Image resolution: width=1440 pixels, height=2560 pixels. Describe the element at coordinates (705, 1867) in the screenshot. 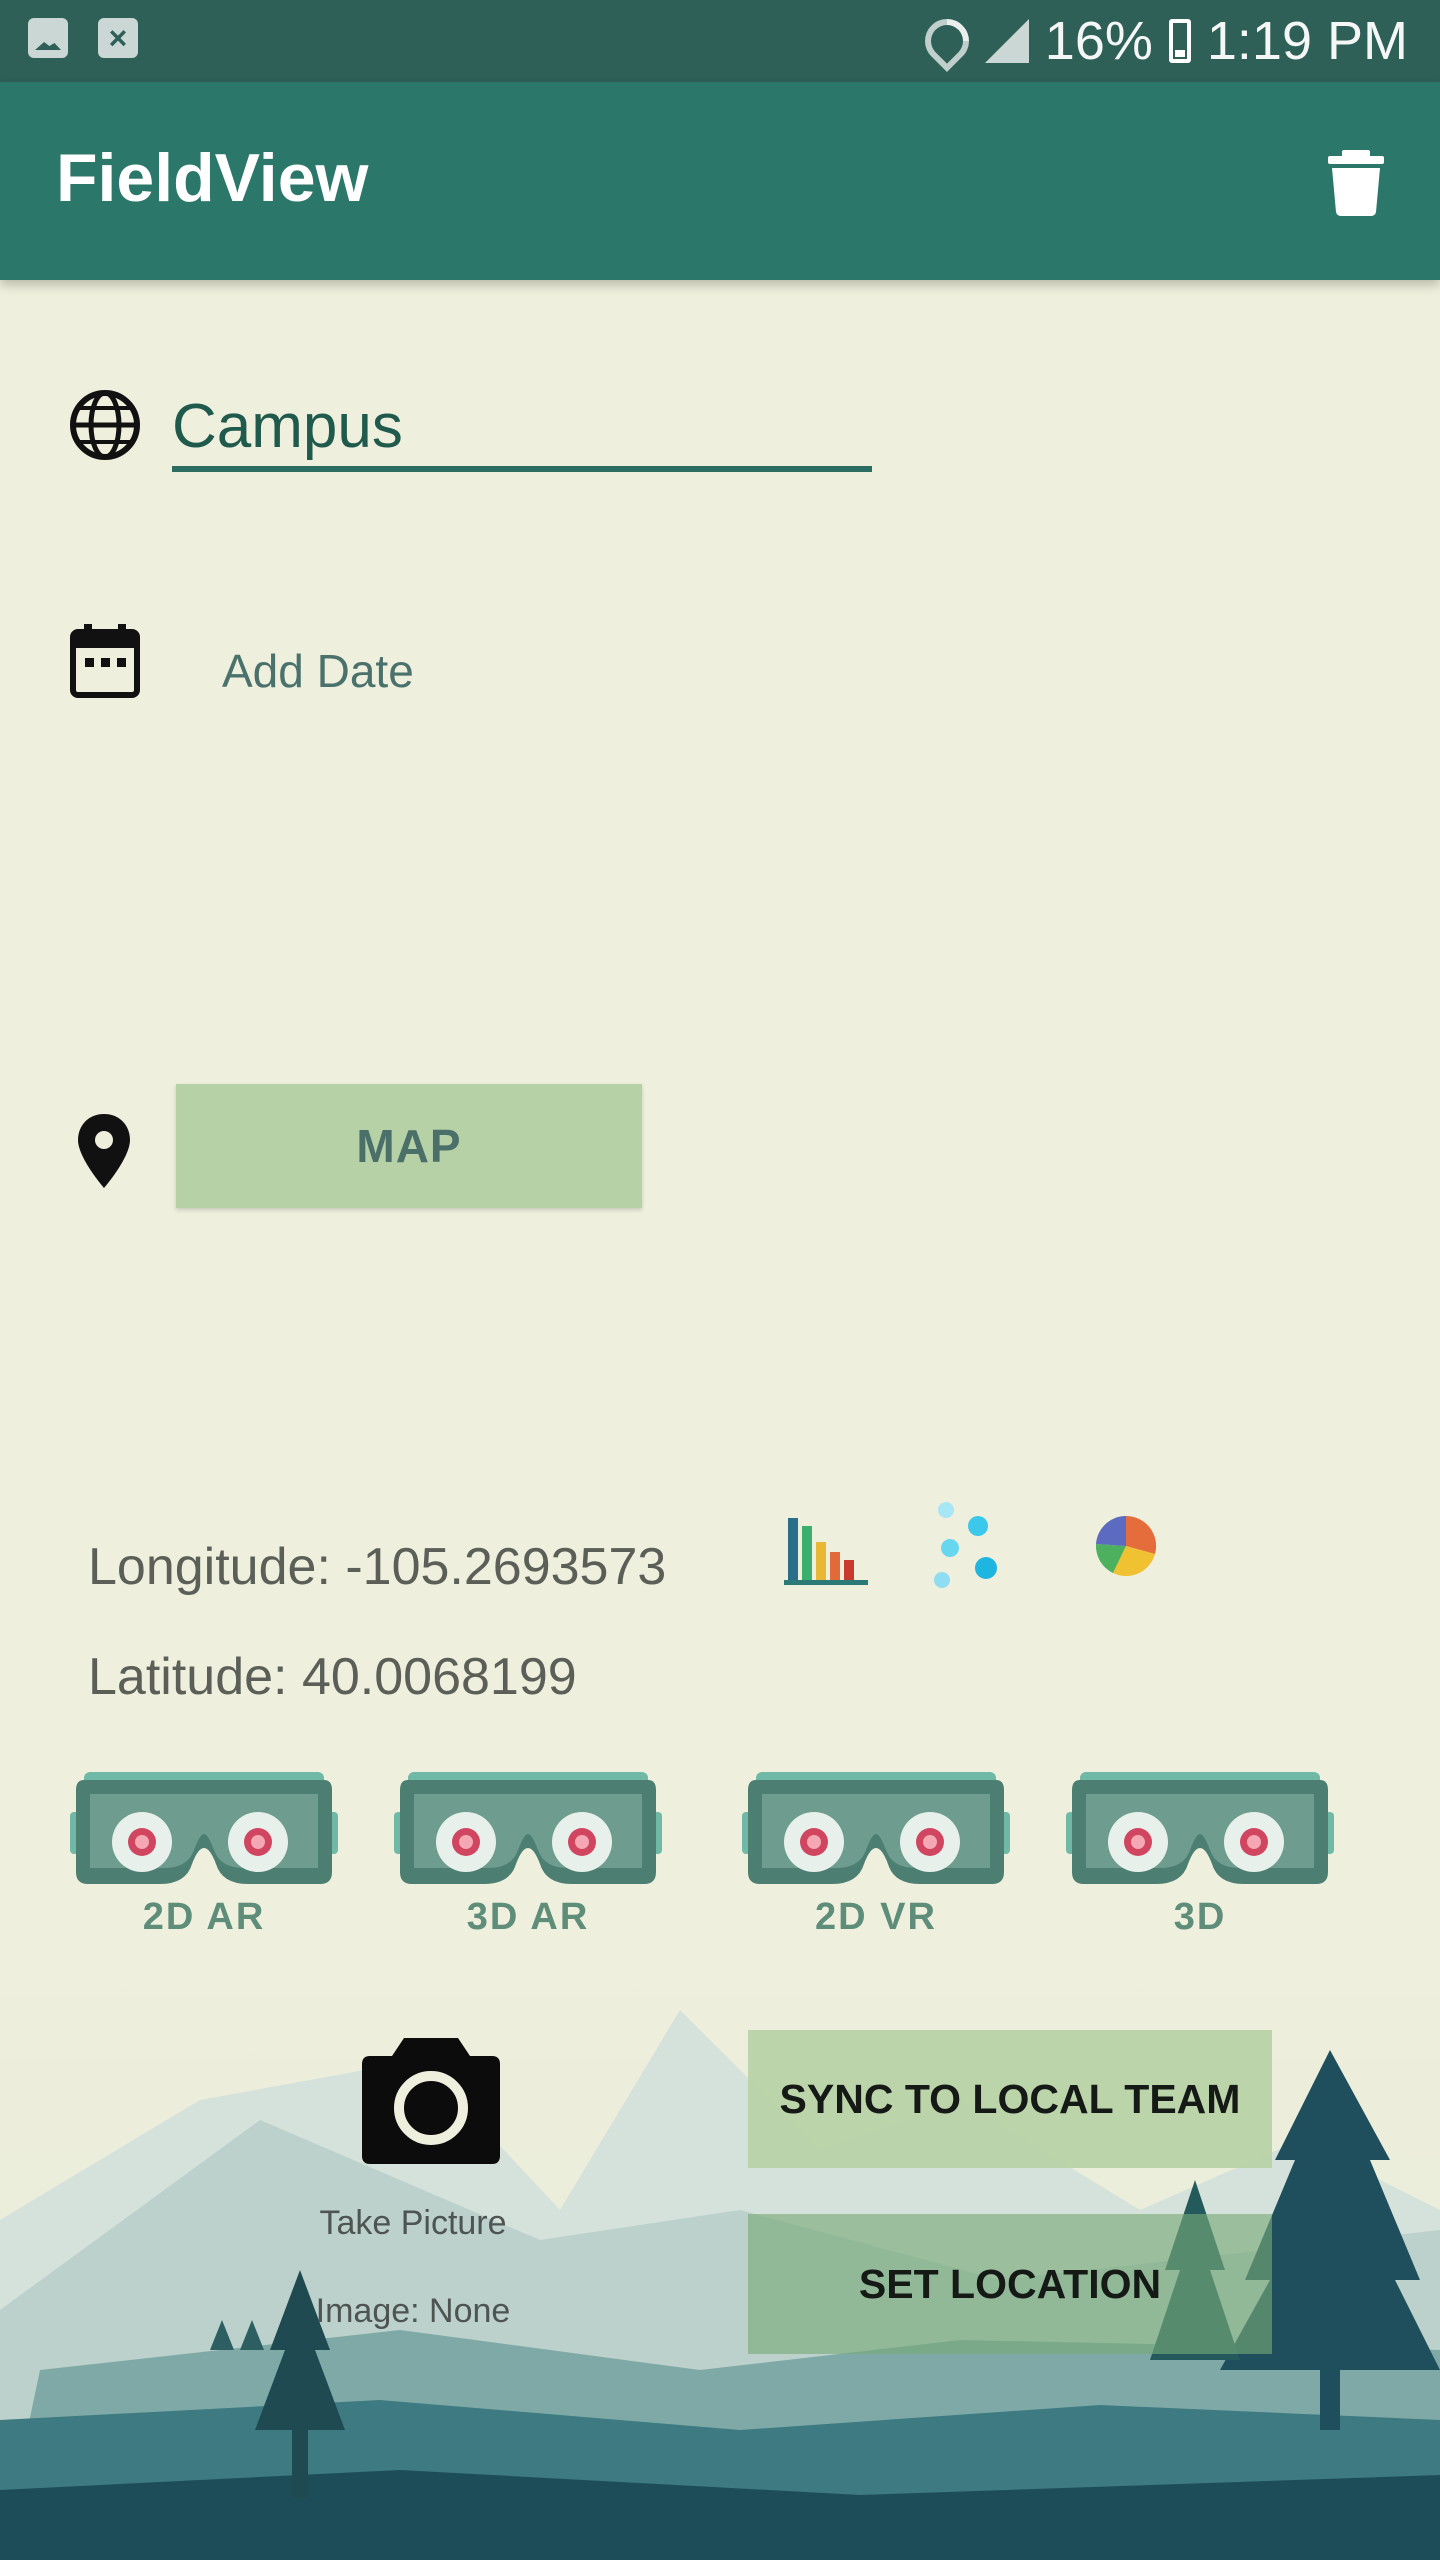

I see `mode-selector: 2D AR 3D AR 2D VR 3D` at that location.